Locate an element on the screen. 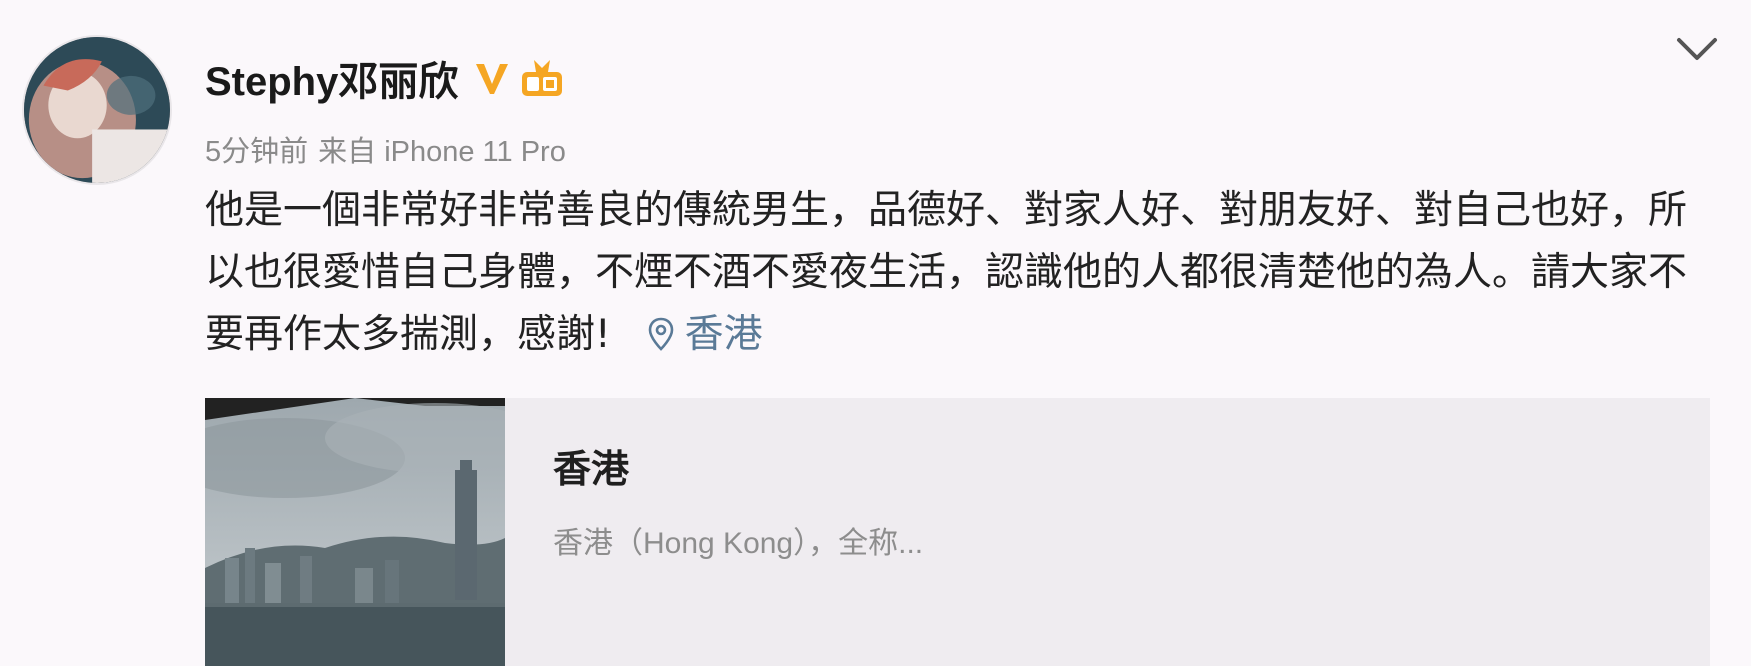  level-badge-icon is located at coordinates (542, 78).